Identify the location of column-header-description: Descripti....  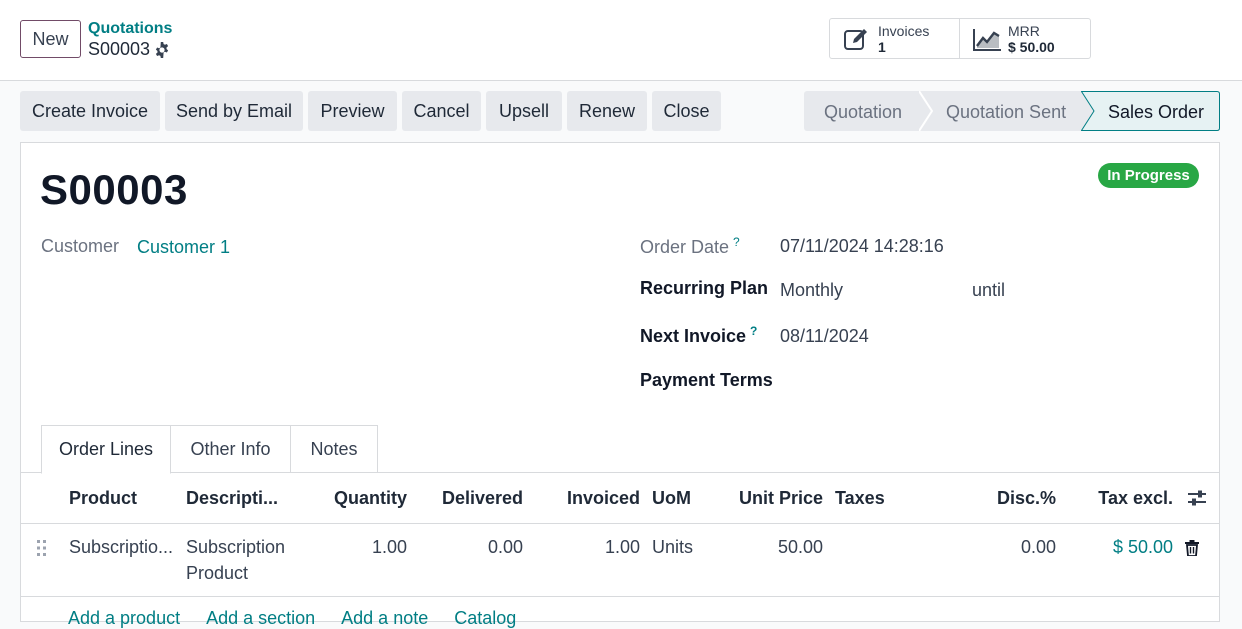
(232, 498).